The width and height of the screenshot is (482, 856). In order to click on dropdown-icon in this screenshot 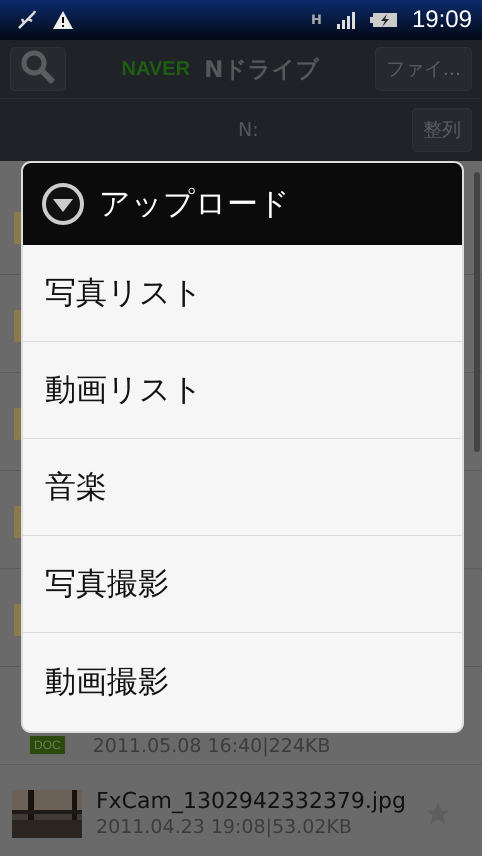, I will do `click(63, 204)`.